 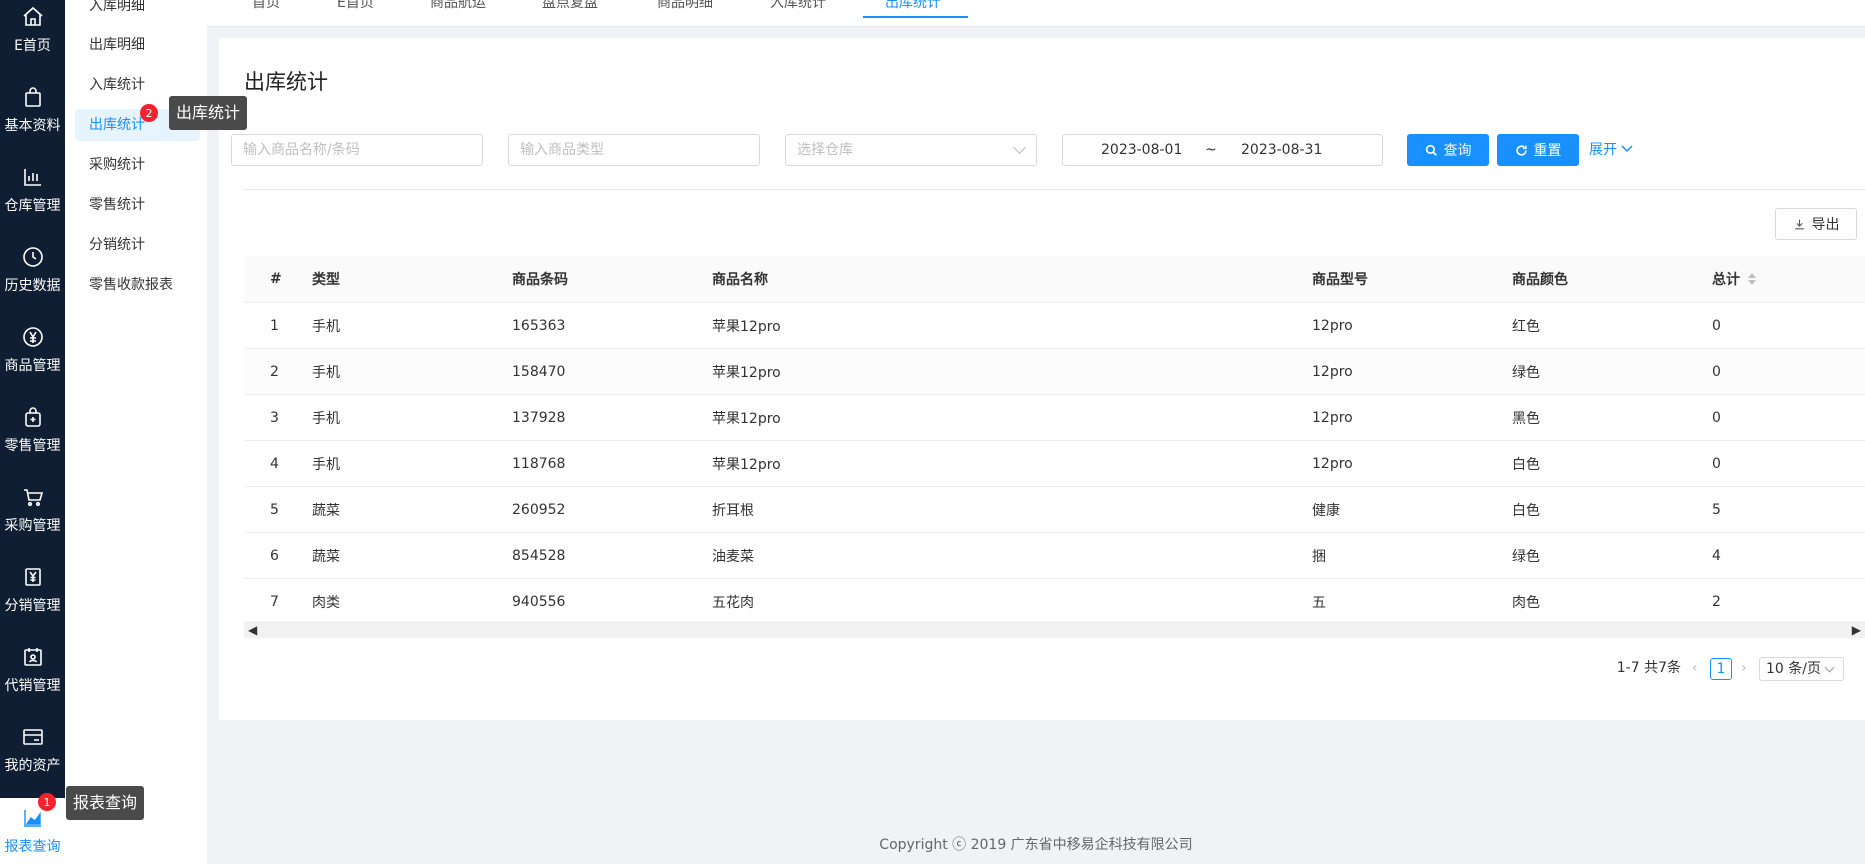 I want to click on header-index: #, so click(x=276, y=279).